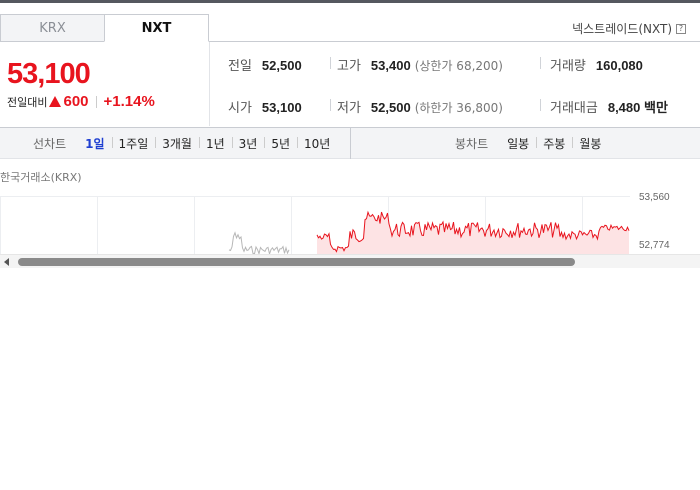 This screenshot has height=490, width=700. I want to click on period-1year: 1년, so click(215, 143).